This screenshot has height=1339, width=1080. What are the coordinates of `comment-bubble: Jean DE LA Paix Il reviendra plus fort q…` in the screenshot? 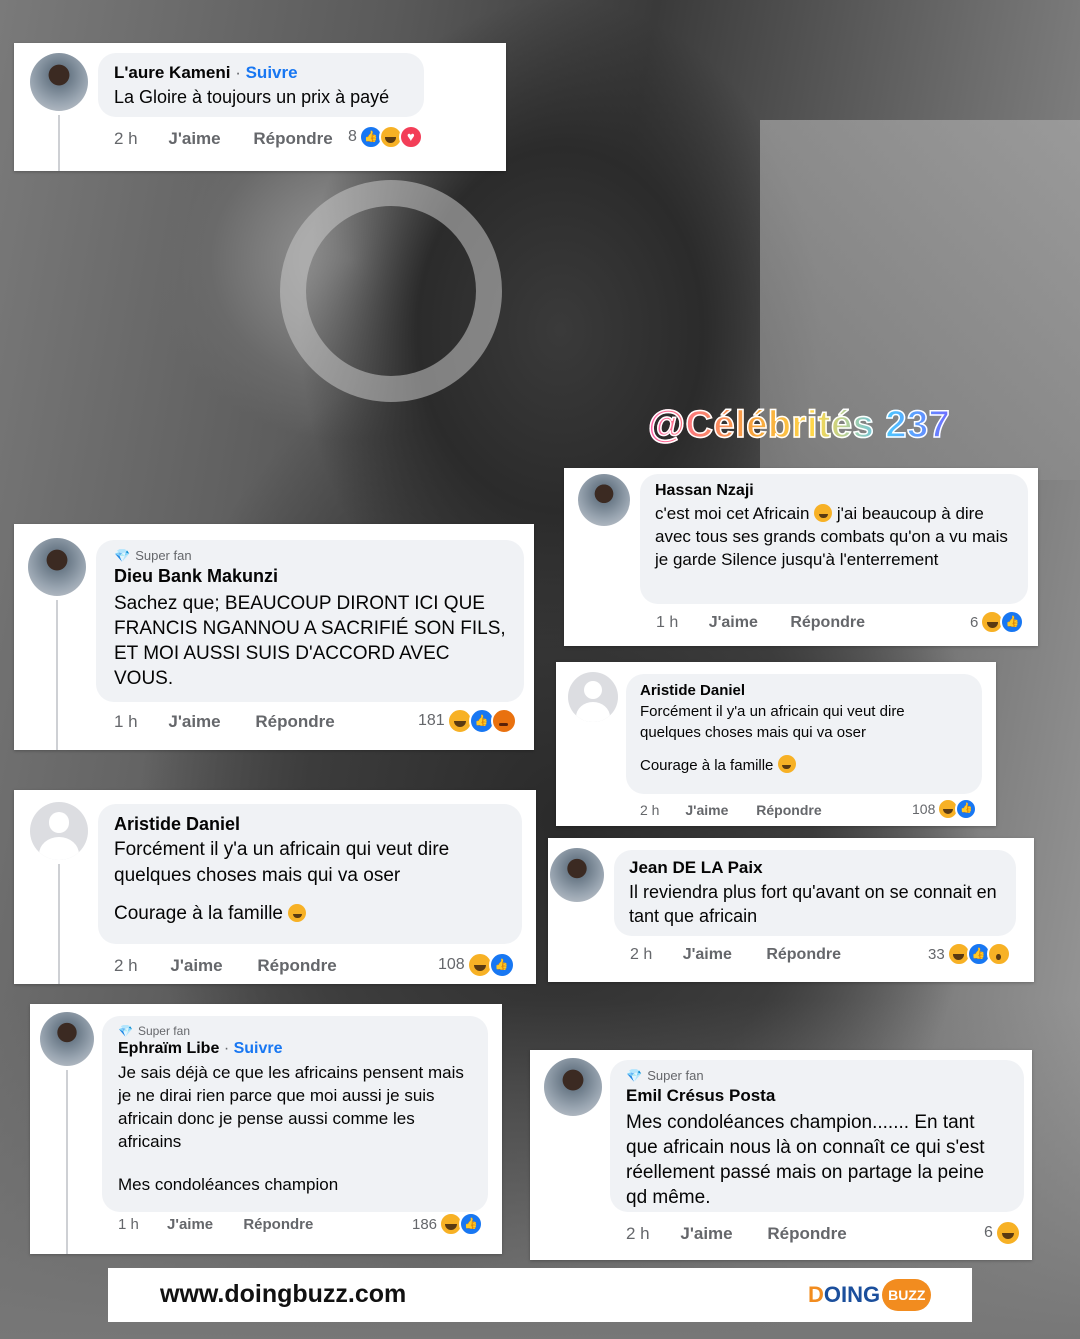 It's located at (815, 893).